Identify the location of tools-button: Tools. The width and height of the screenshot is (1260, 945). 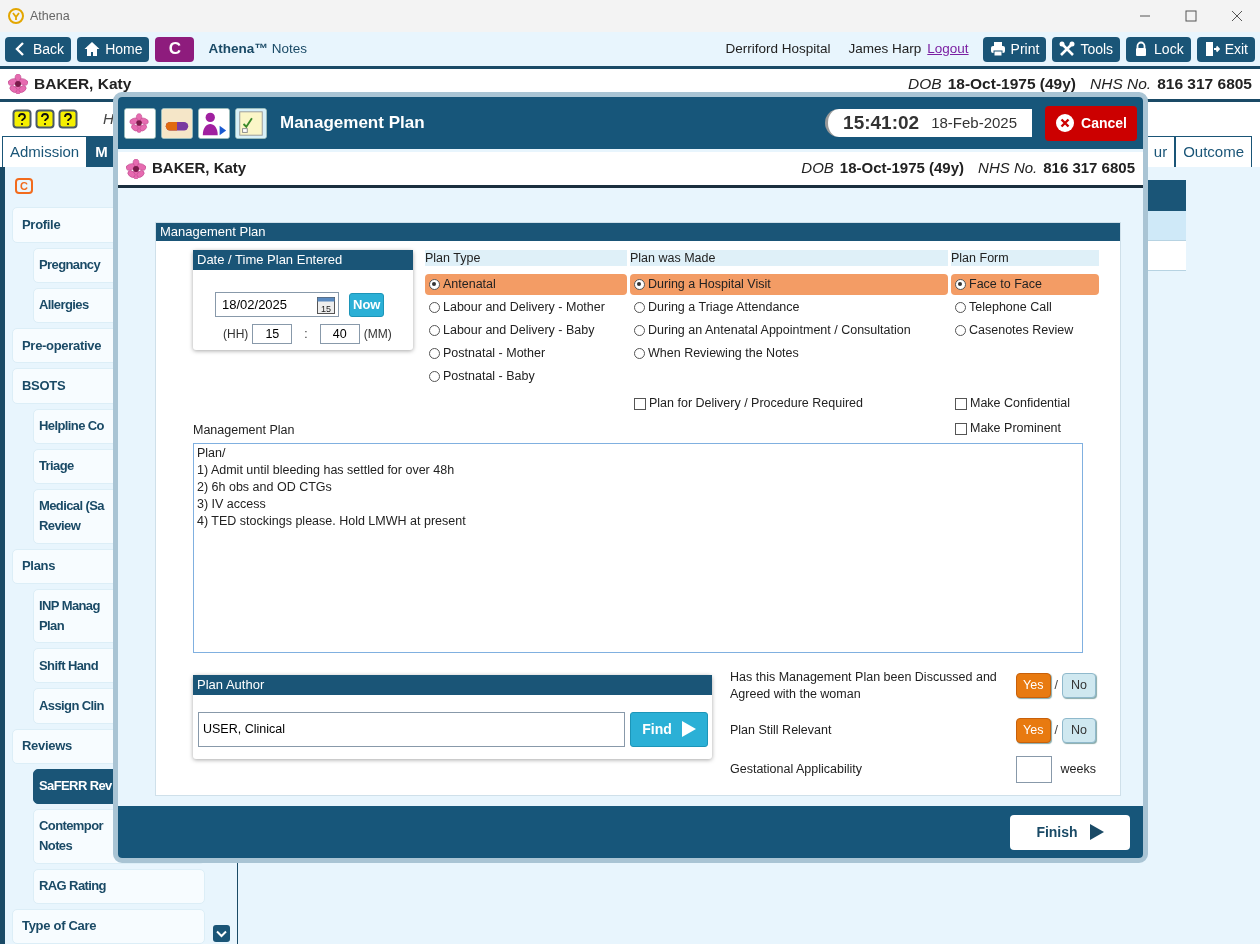
(1086, 49).